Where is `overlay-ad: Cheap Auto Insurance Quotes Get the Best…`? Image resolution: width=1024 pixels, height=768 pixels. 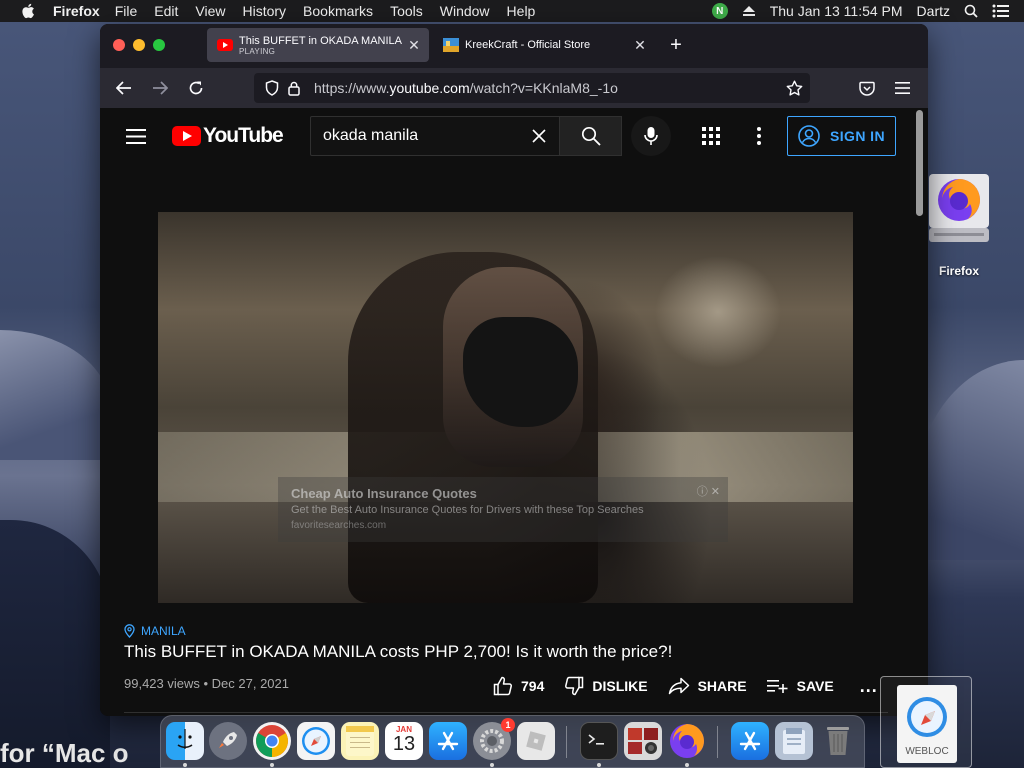 overlay-ad: Cheap Auto Insurance Quotes Get the Best… is located at coordinates (503, 509).